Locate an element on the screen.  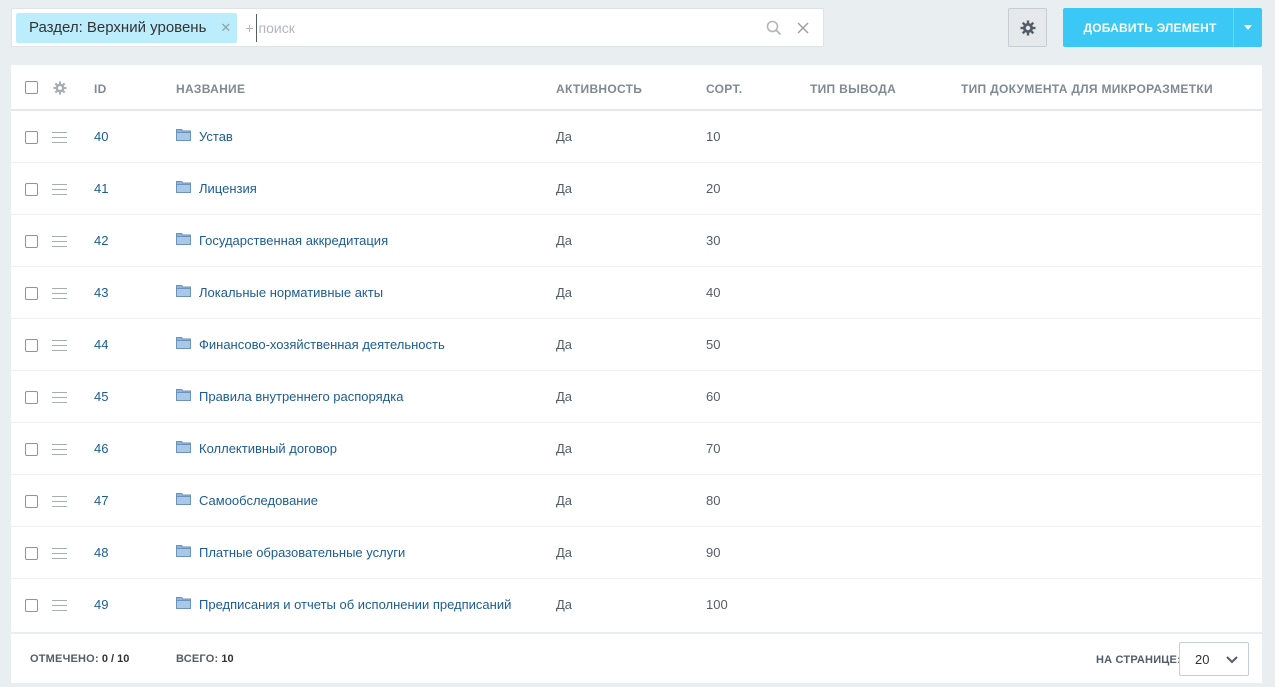
row-id-link: 47 is located at coordinates (101, 500).